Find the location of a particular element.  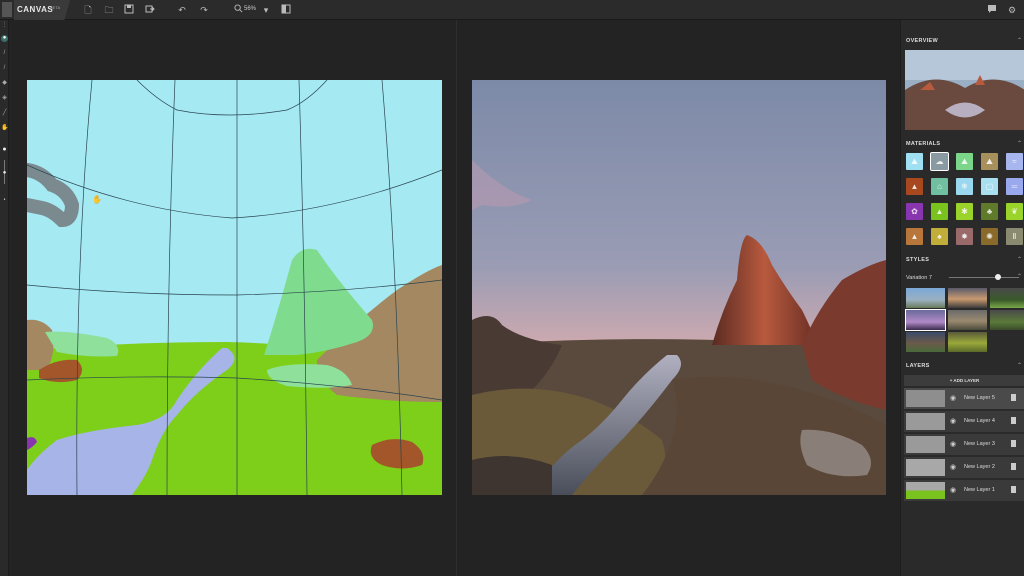

layer-row: ◉ New Layer 4 is located at coordinates (964, 421).